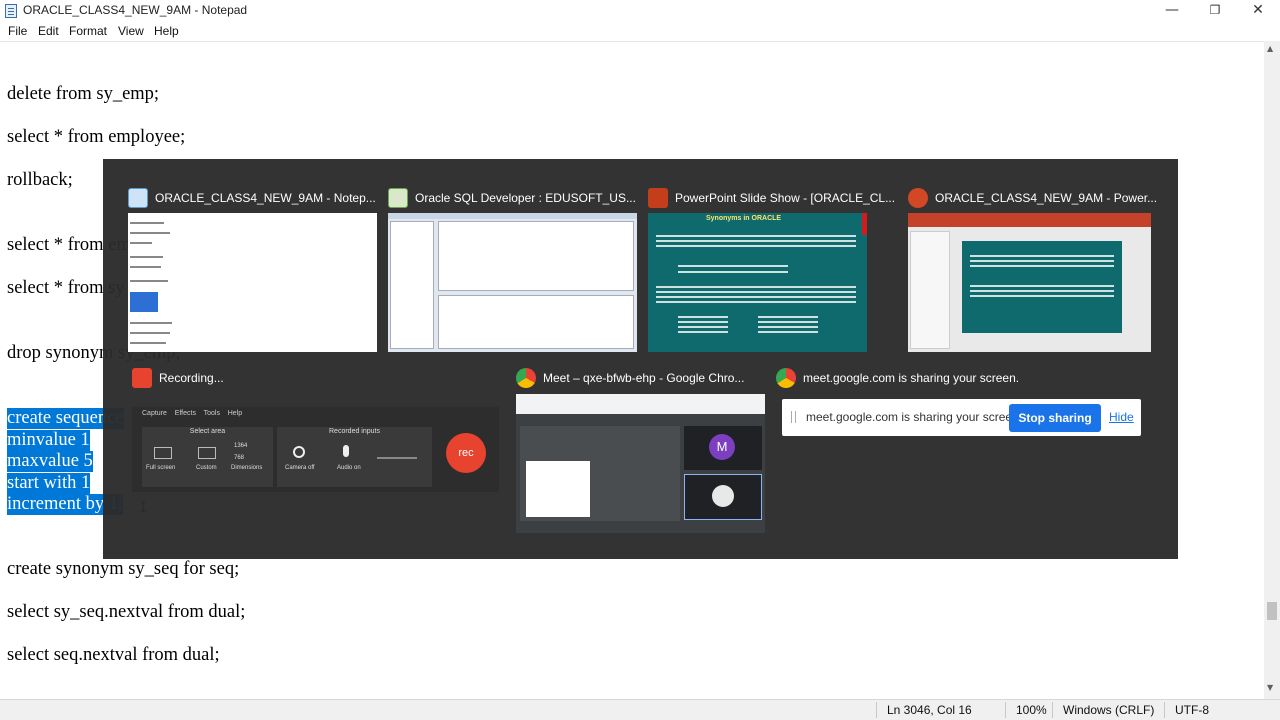  Describe the element at coordinates (192, 413) in the screenshot. I see `recorder-menu: Capture Effects Tools Help` at that location.